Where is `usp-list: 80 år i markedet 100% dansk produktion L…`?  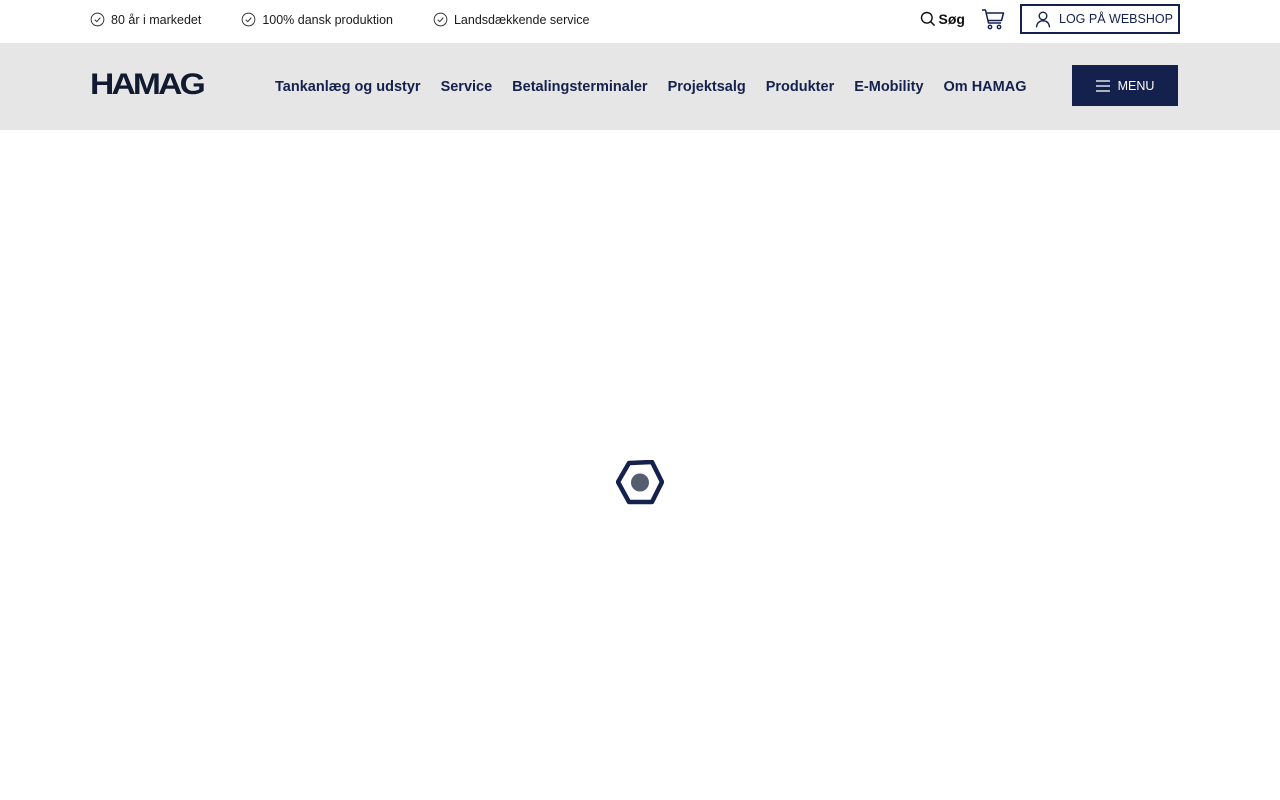 usp-list: 80 år i markedet 100% dansk produktion L… is located at coordinates (359, 19).